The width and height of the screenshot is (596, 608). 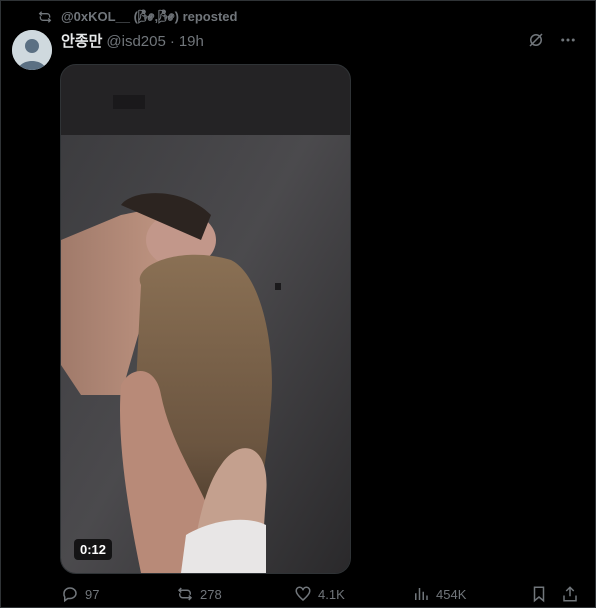 What do you see at coordinates (191, 41) in the screenshot?
I see `timestamp: 19h` at bounding box center [191, 41].